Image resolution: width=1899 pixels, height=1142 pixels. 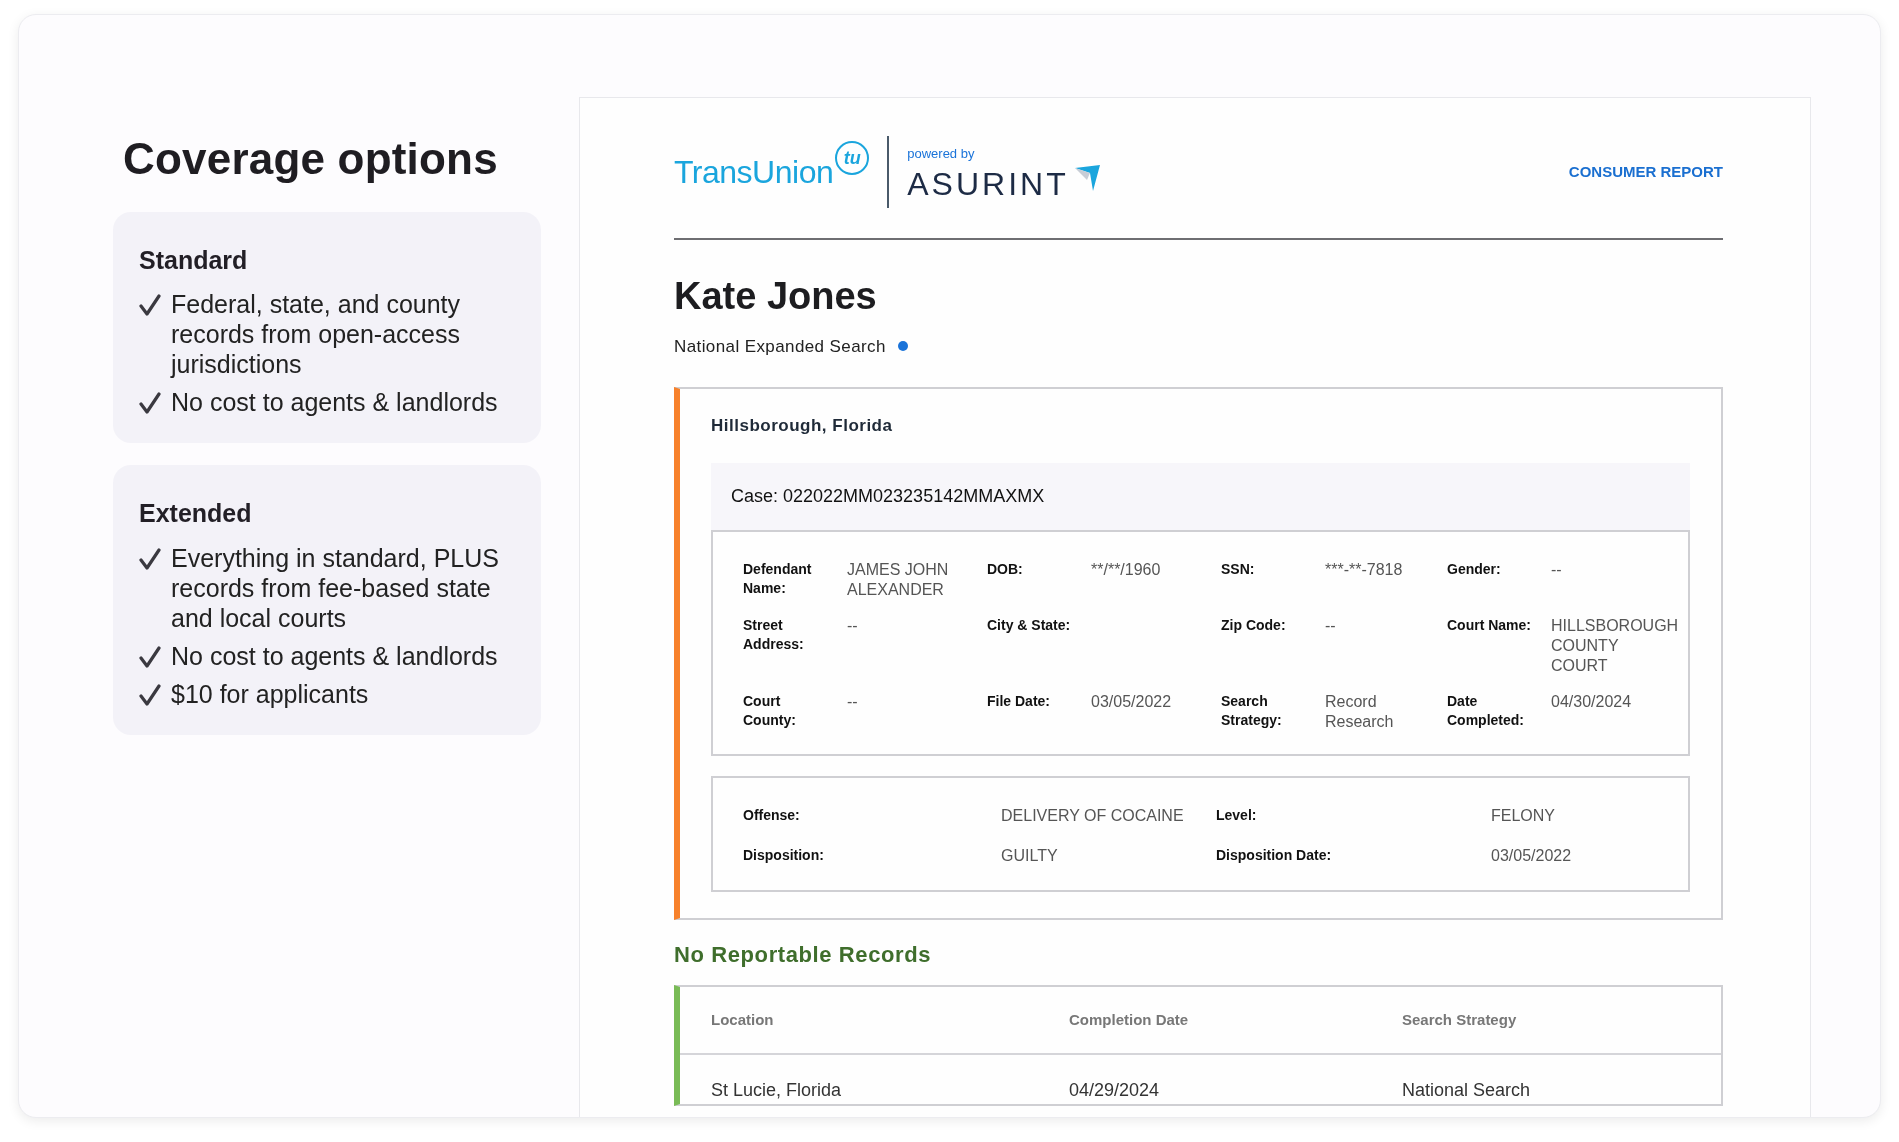 What do you see at coordinates (1360, 711) in the screenshot?
I see `field-value: Record Research` at bounding box center [1360, 711].